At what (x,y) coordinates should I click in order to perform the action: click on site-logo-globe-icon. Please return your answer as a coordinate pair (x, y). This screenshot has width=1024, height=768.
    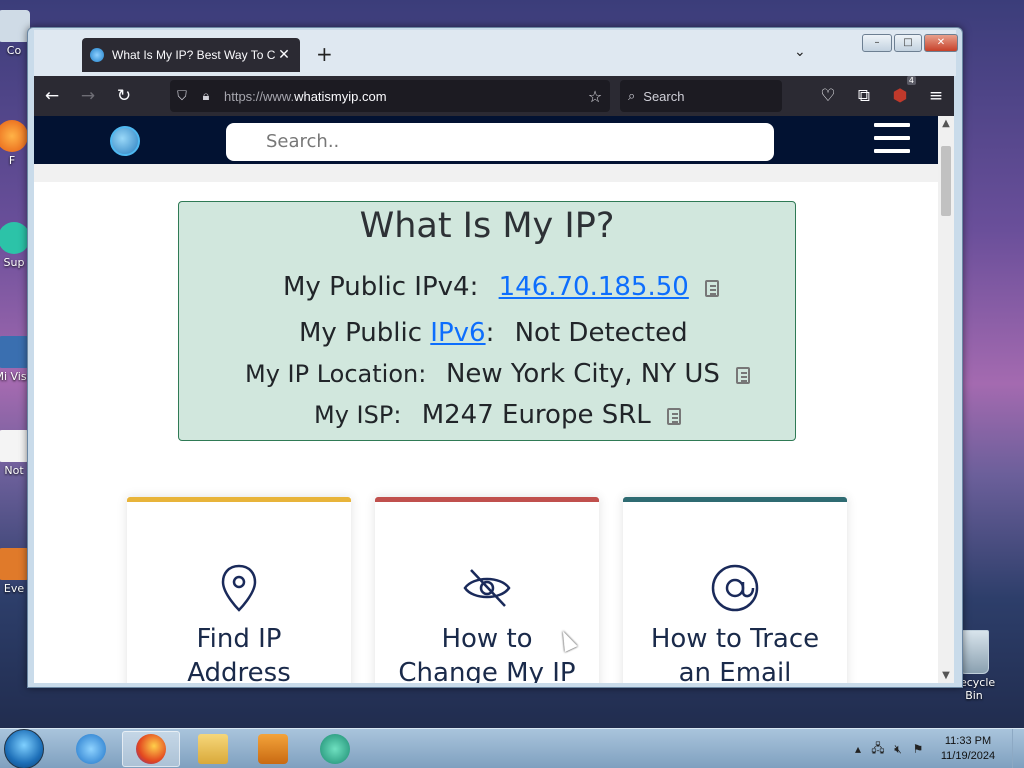
    Looking at the image, I should click on (125, 141).